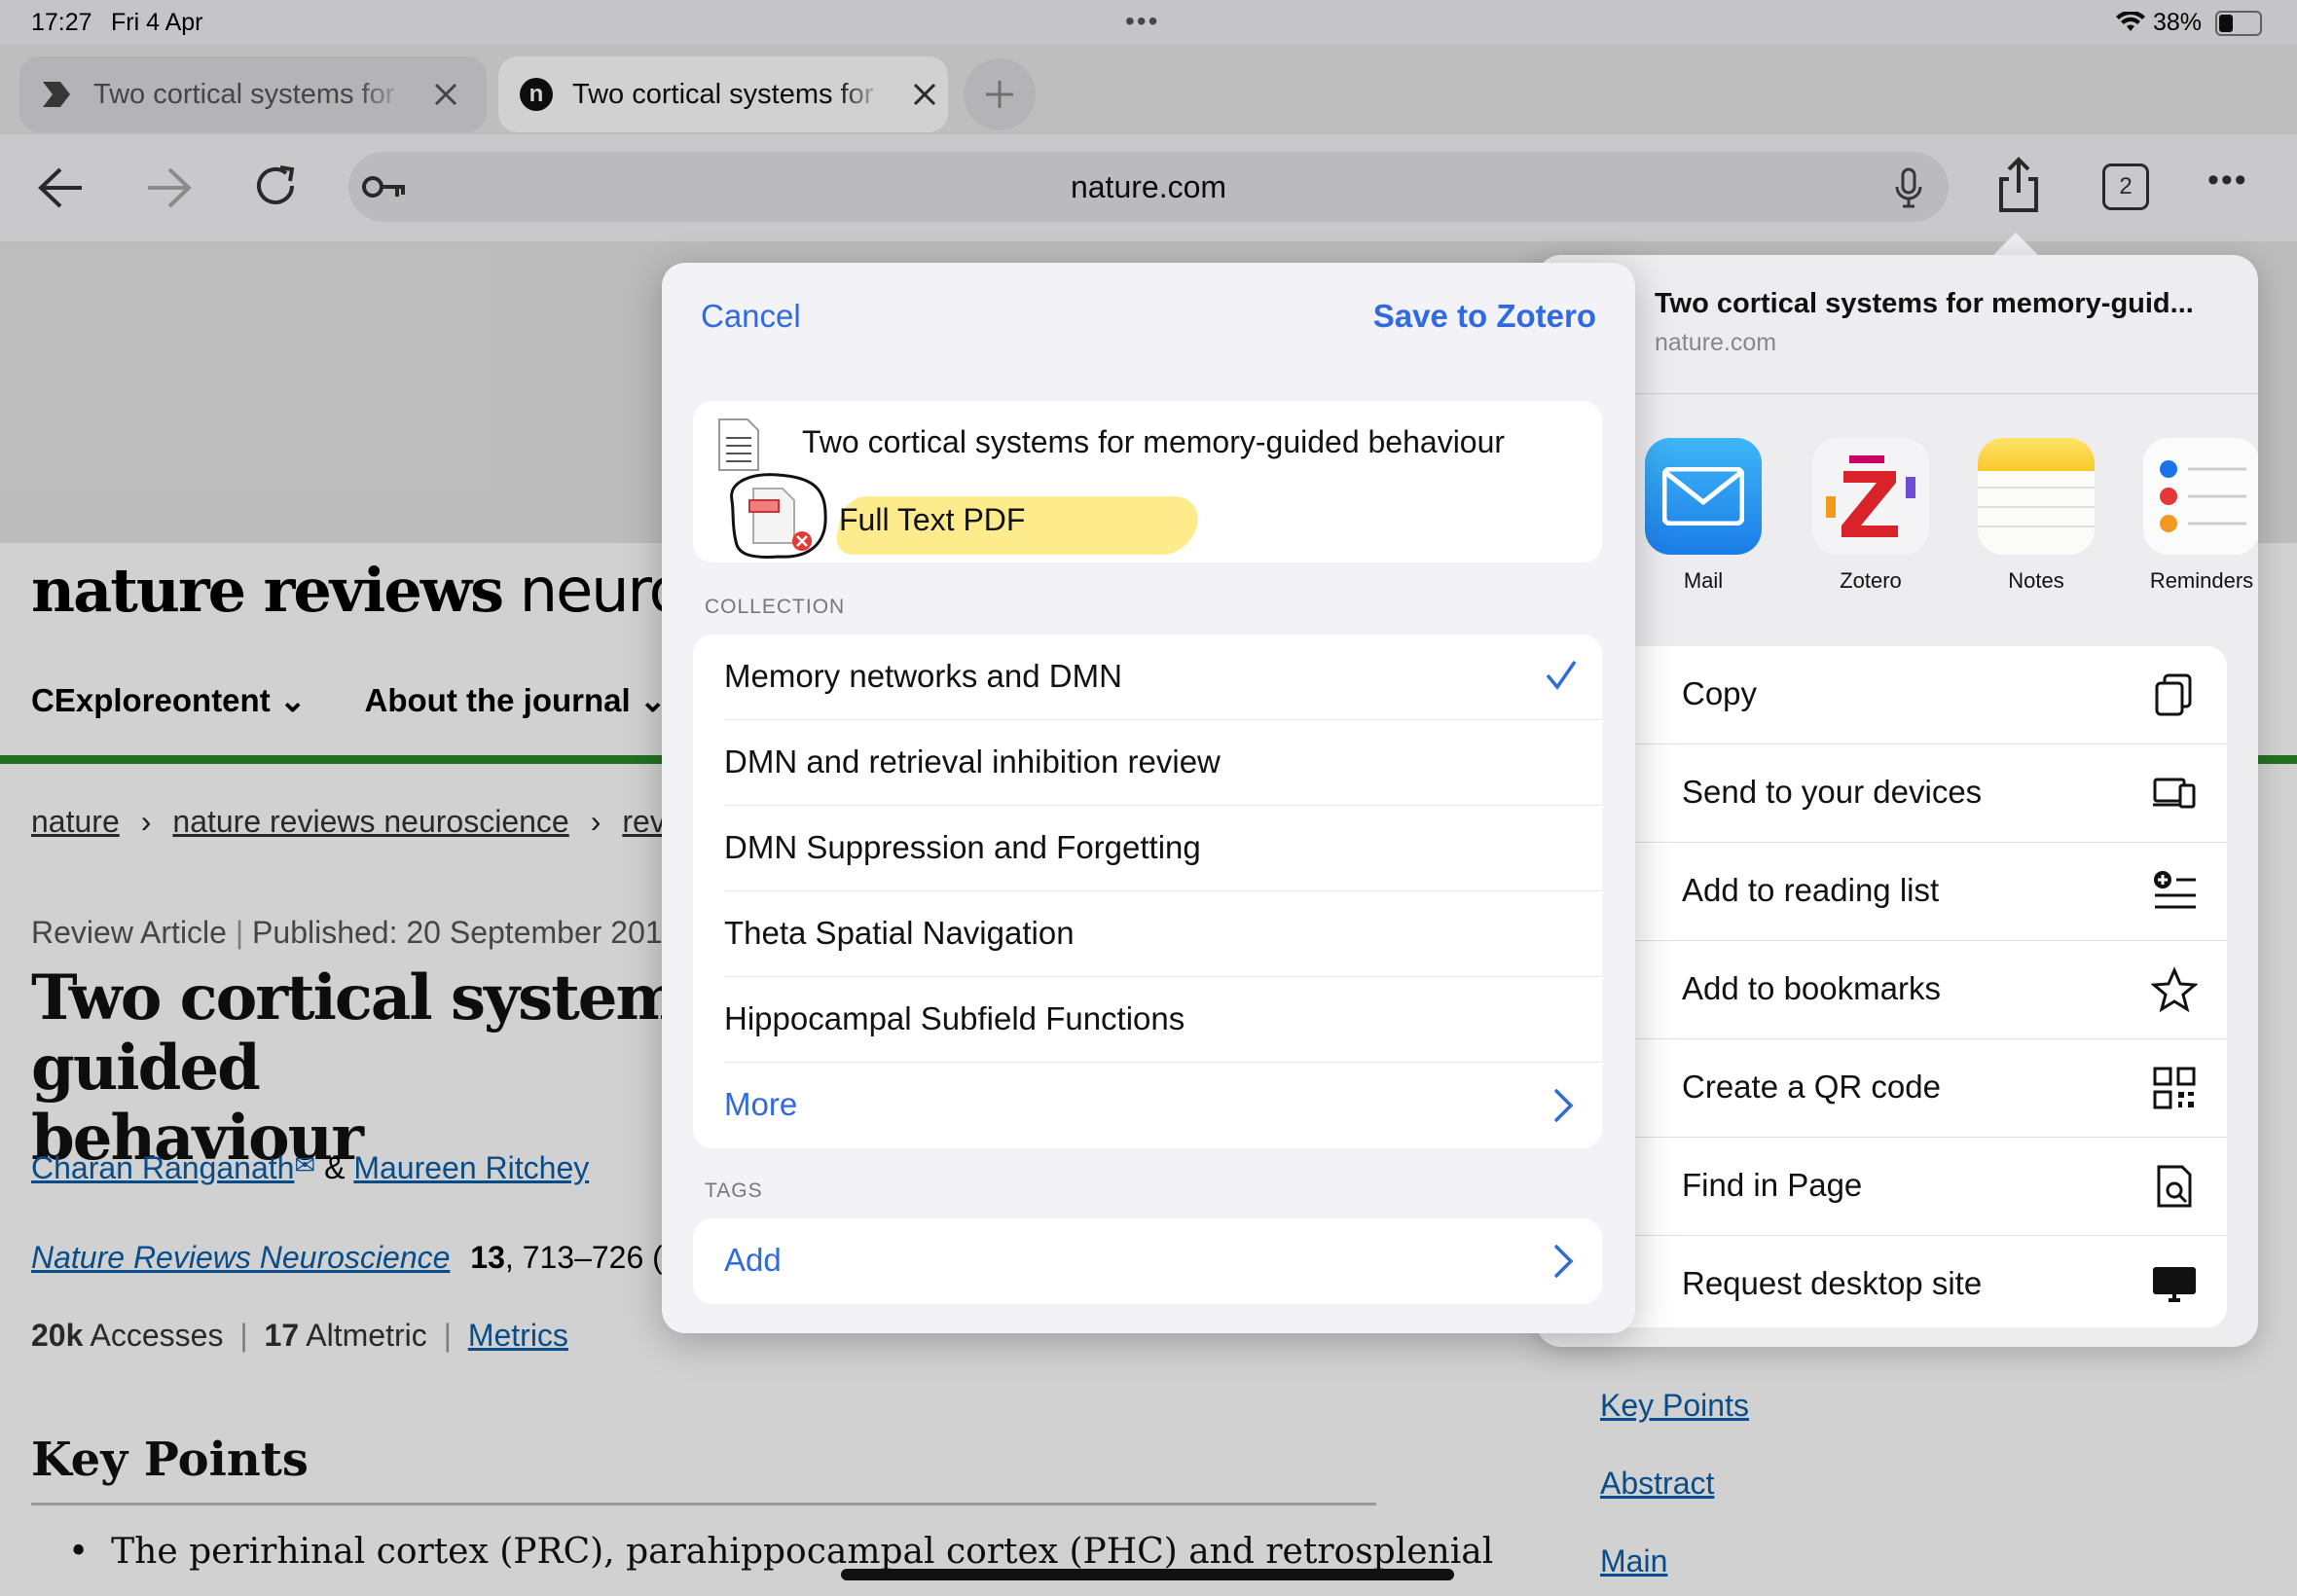 This screenshot has height=1596, width=2297. I want to click on collection-row: DMN and retrieval inhibition review, so click(1147, 763).